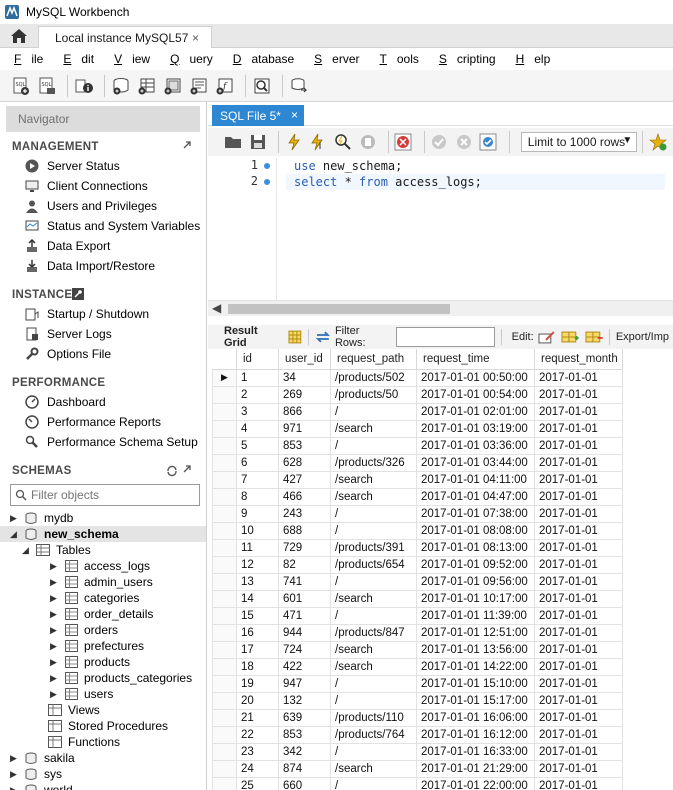 Image resolution: width=673 pixels, height=790 pixels. Describe the element at coordinates (475, 700) in the screenshot. I see `cell-request-time: 2017-01-01 15:17:00` at that location.